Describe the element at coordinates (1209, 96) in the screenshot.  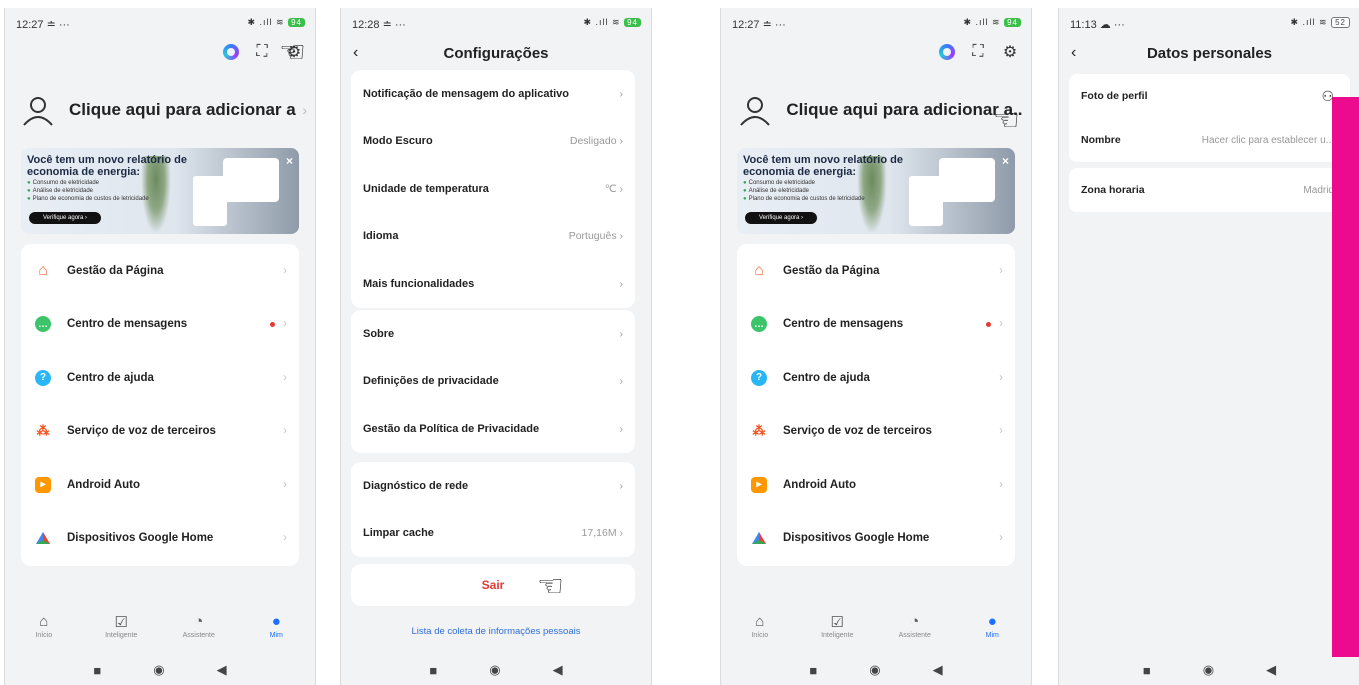
I see `profile-photo-row: Foto de perfil ⚇` at that location.